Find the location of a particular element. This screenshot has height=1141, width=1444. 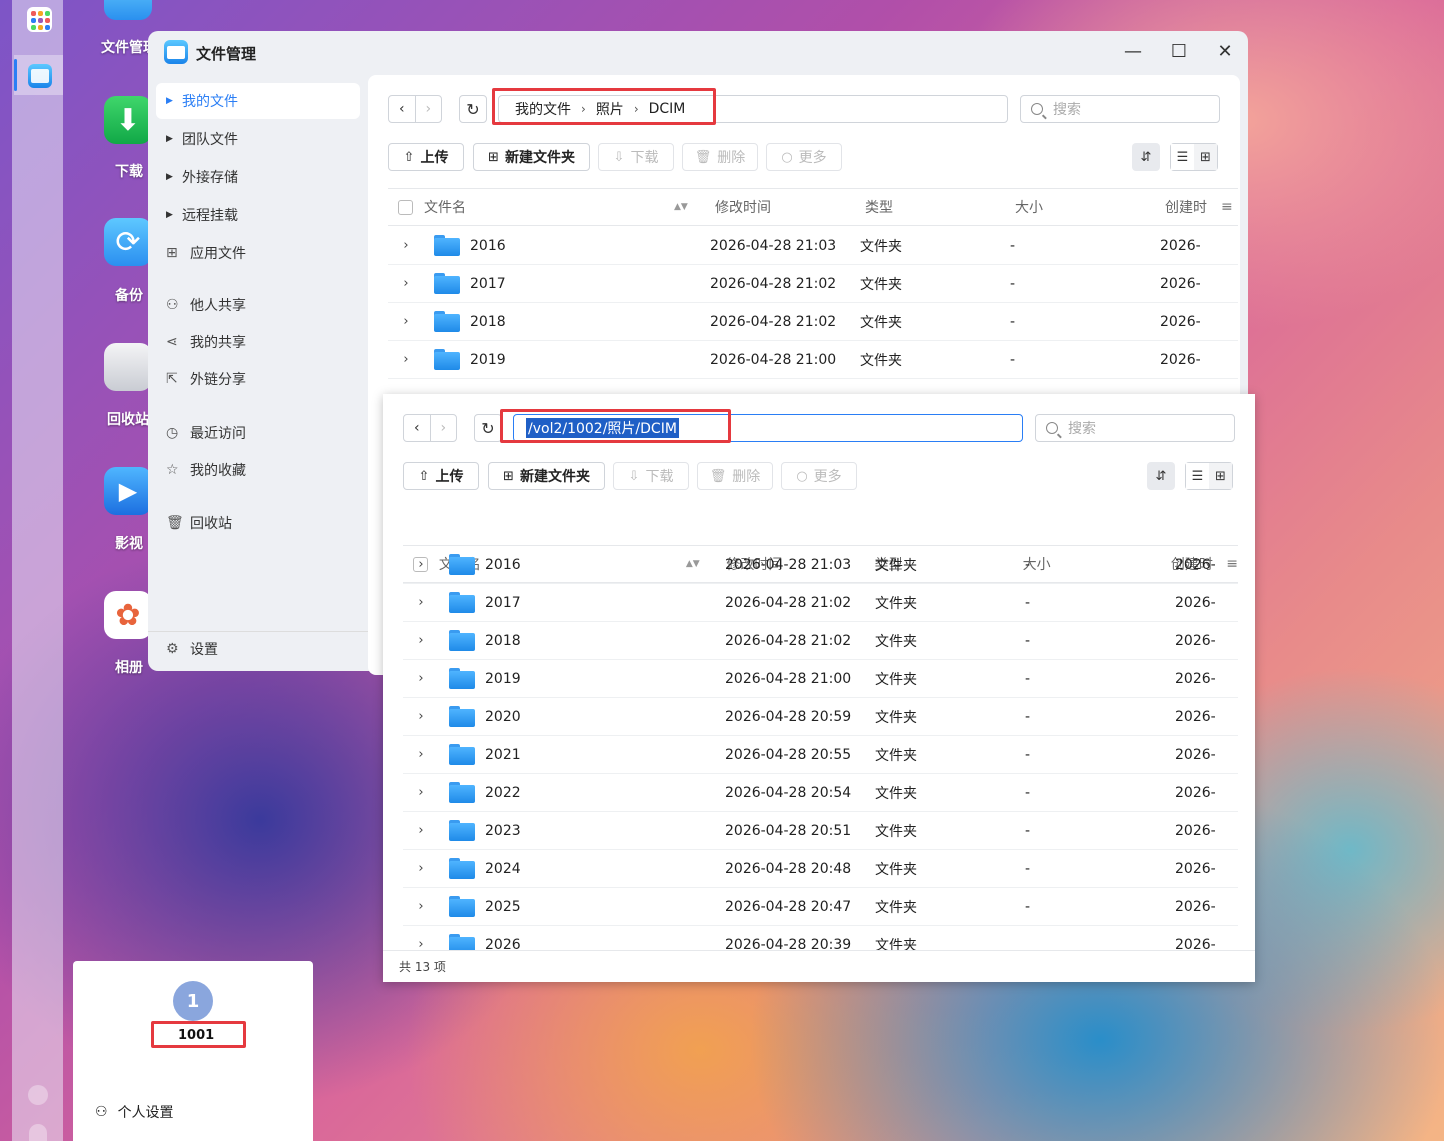

sidebar-item-app-files: ⊞ 应用文件 is located at coordinates (258, 253).